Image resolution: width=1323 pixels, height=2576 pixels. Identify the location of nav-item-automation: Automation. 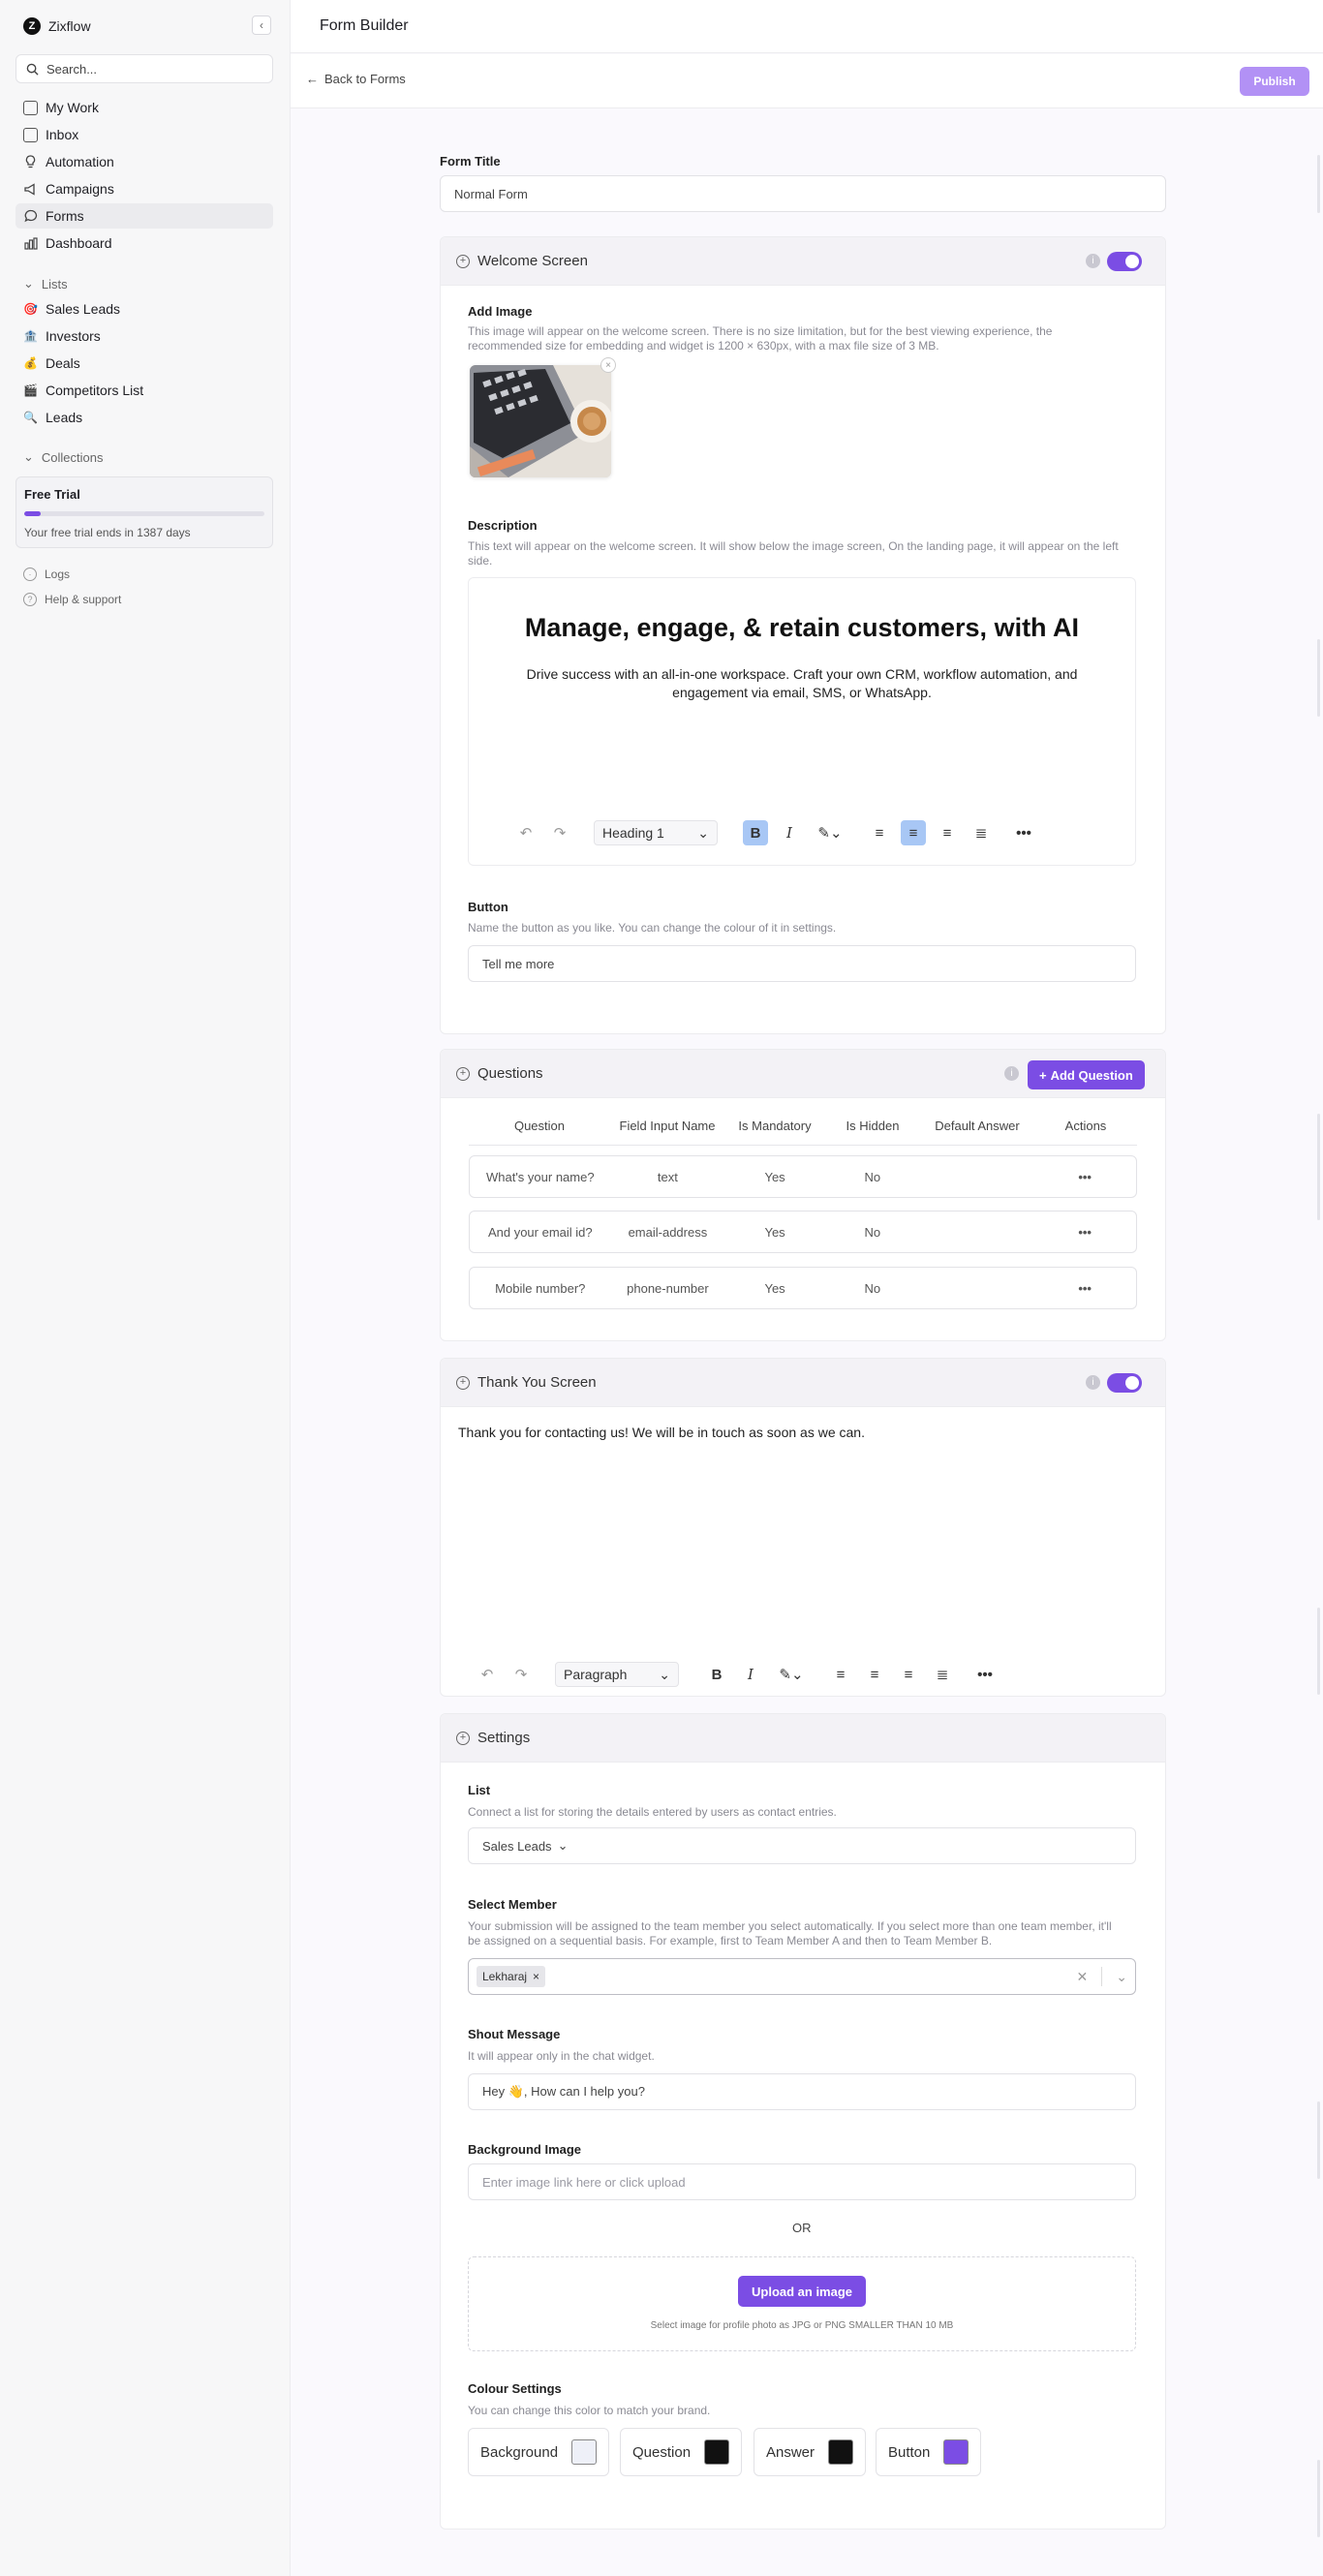
(144, 161).